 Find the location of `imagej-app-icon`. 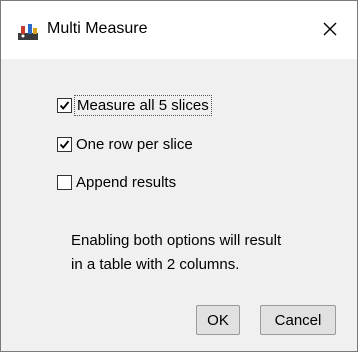

imagej-app-icon is located at coordinates (28, 32).